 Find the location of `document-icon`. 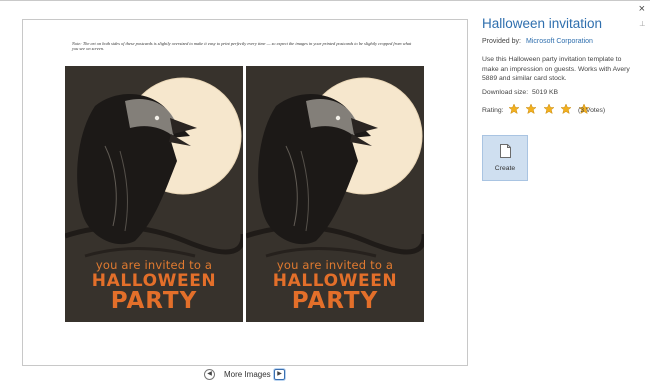

document-icon is located at coordinates (505, 151).